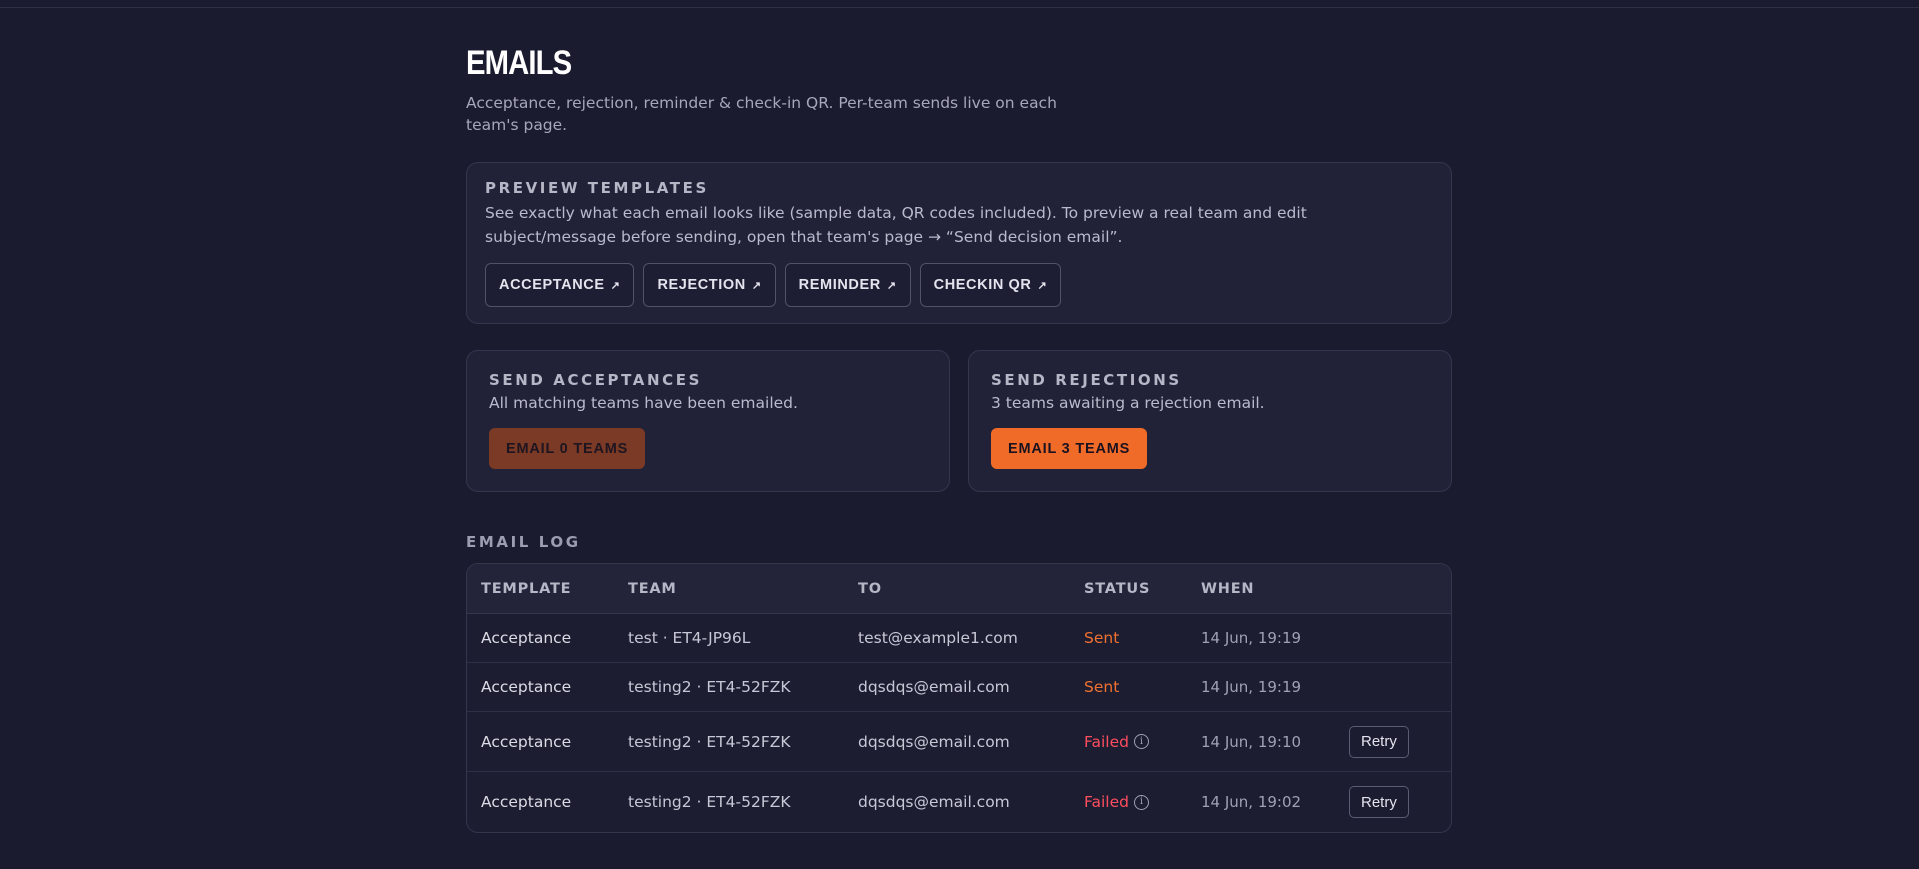  I want to click on preview-checkin-qr-button: CHECKIN QR ↗, so click(990, 285).